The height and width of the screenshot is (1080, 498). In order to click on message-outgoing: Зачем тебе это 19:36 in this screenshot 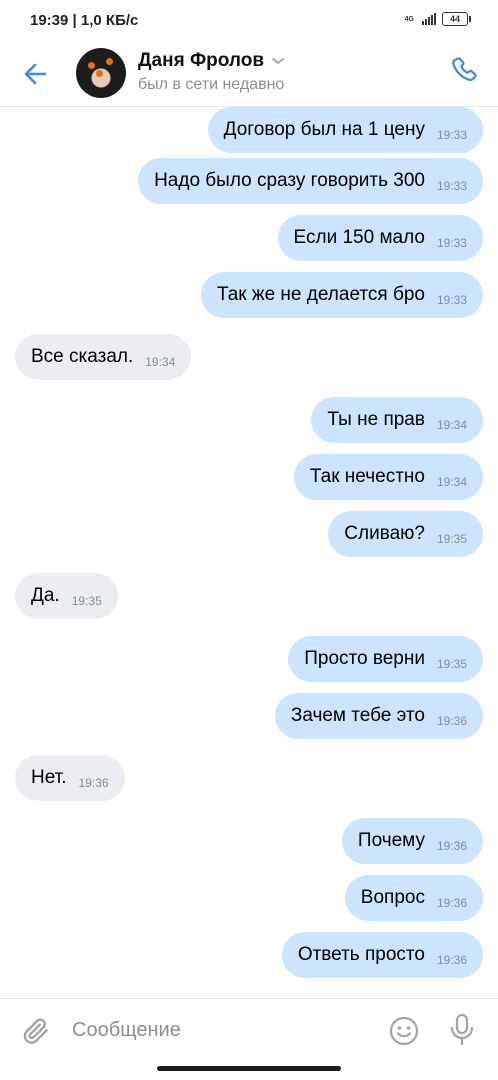, I will do `click(378, 716)`.